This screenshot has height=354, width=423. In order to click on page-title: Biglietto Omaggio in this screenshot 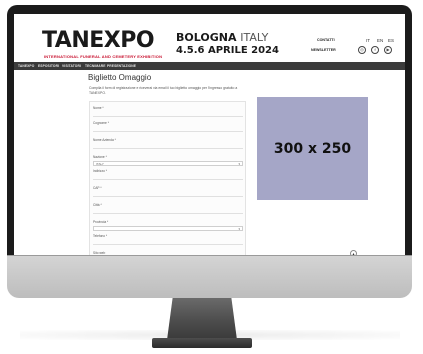, I will do `click(120, 77)`.